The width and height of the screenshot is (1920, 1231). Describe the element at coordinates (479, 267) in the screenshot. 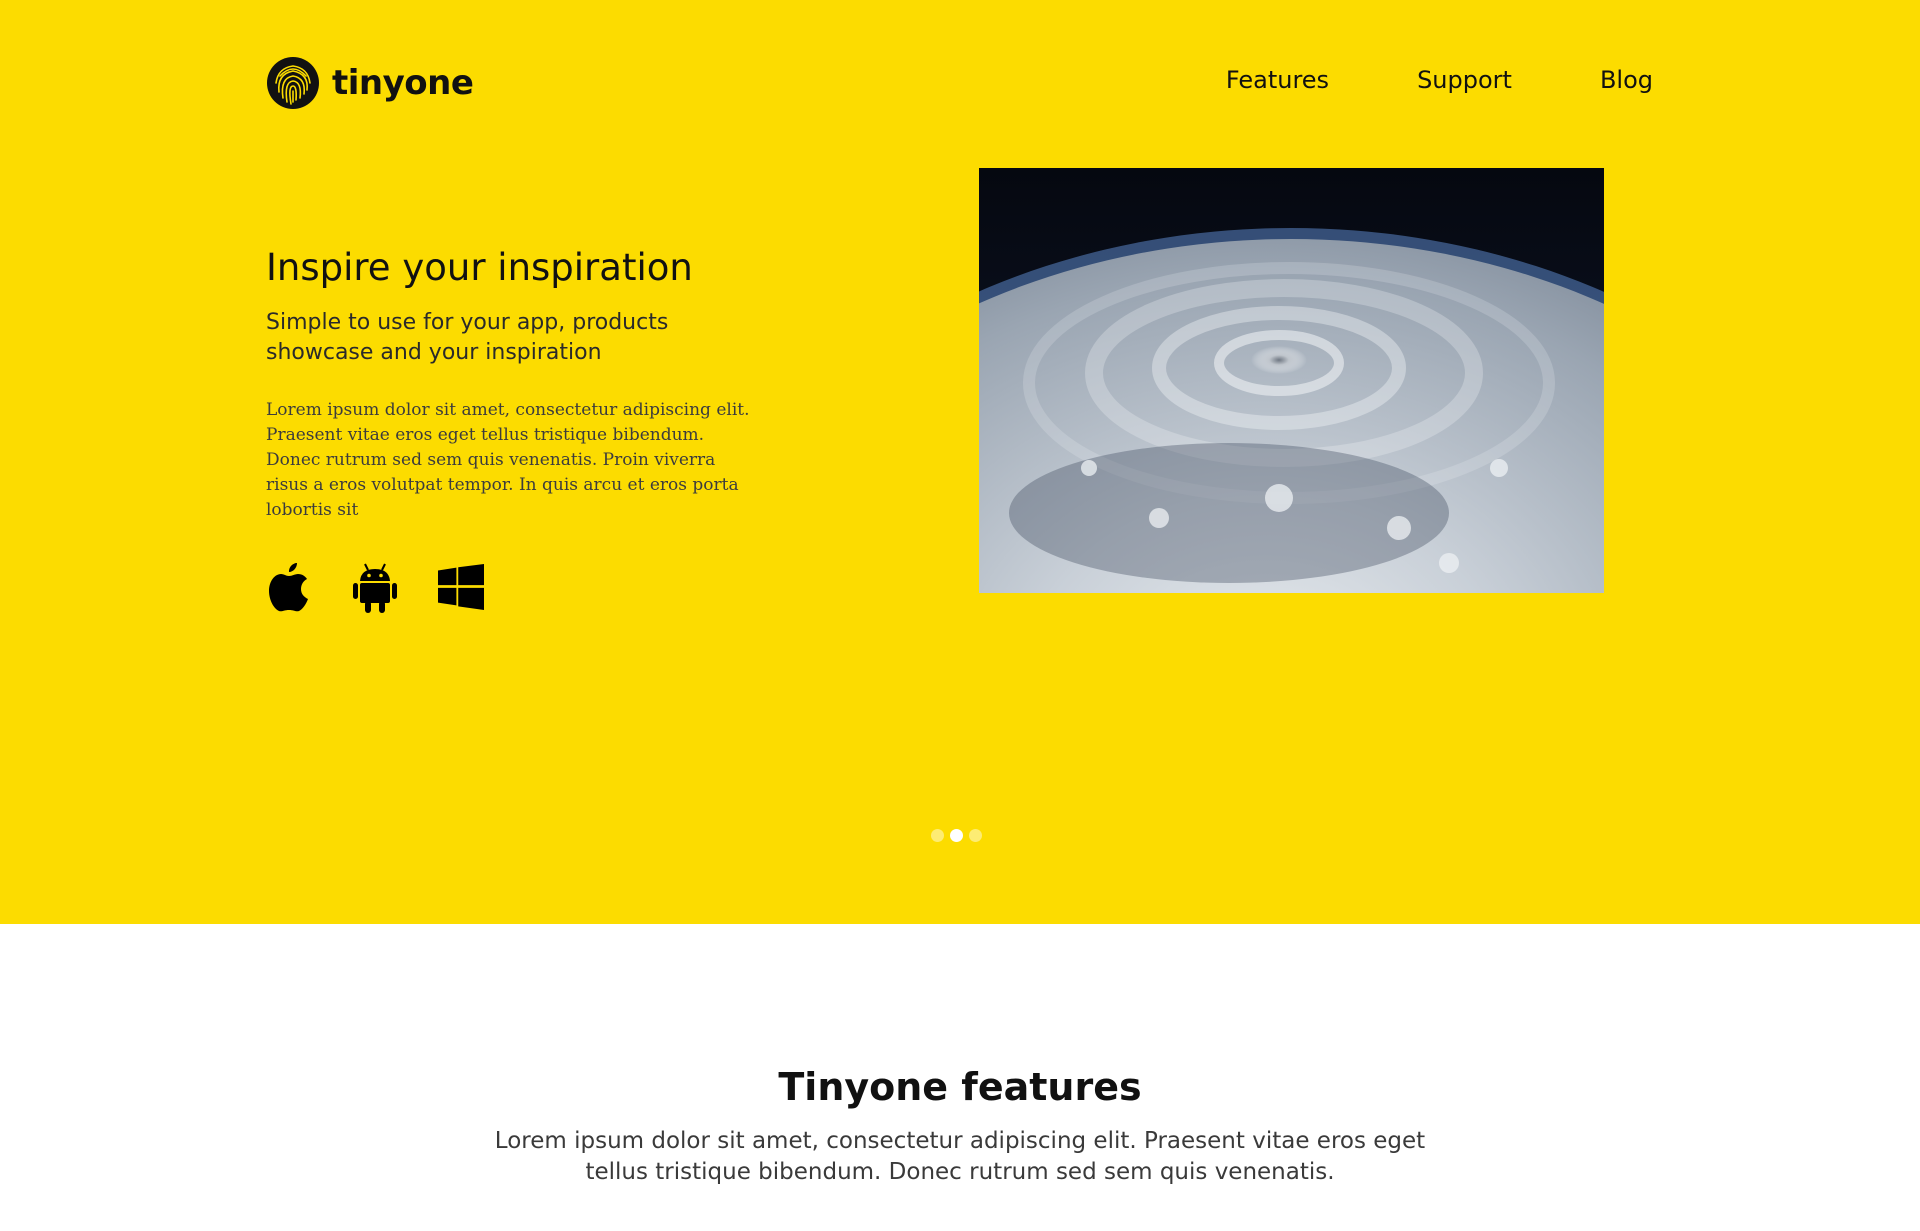

I see `hero-title: Inspire your inspiration` at that location.